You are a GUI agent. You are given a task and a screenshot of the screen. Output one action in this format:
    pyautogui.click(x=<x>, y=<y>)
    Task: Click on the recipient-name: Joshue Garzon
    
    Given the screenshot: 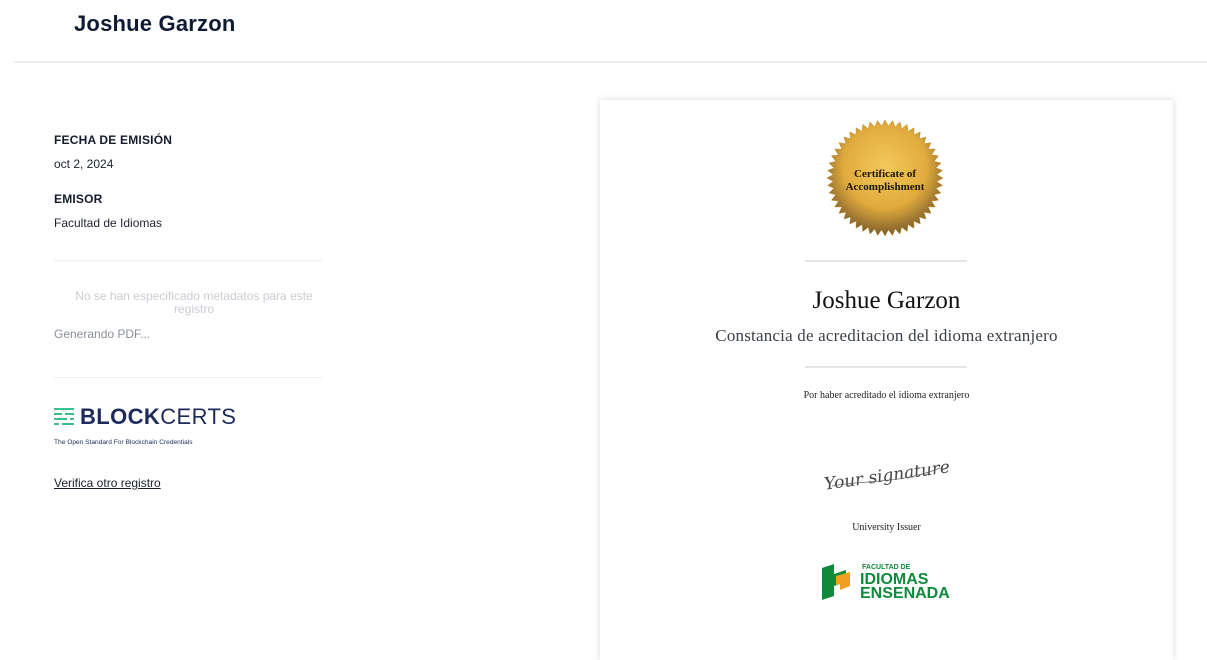 What is the action you would take?
    pyautogui.click(x=886, y=300)
    